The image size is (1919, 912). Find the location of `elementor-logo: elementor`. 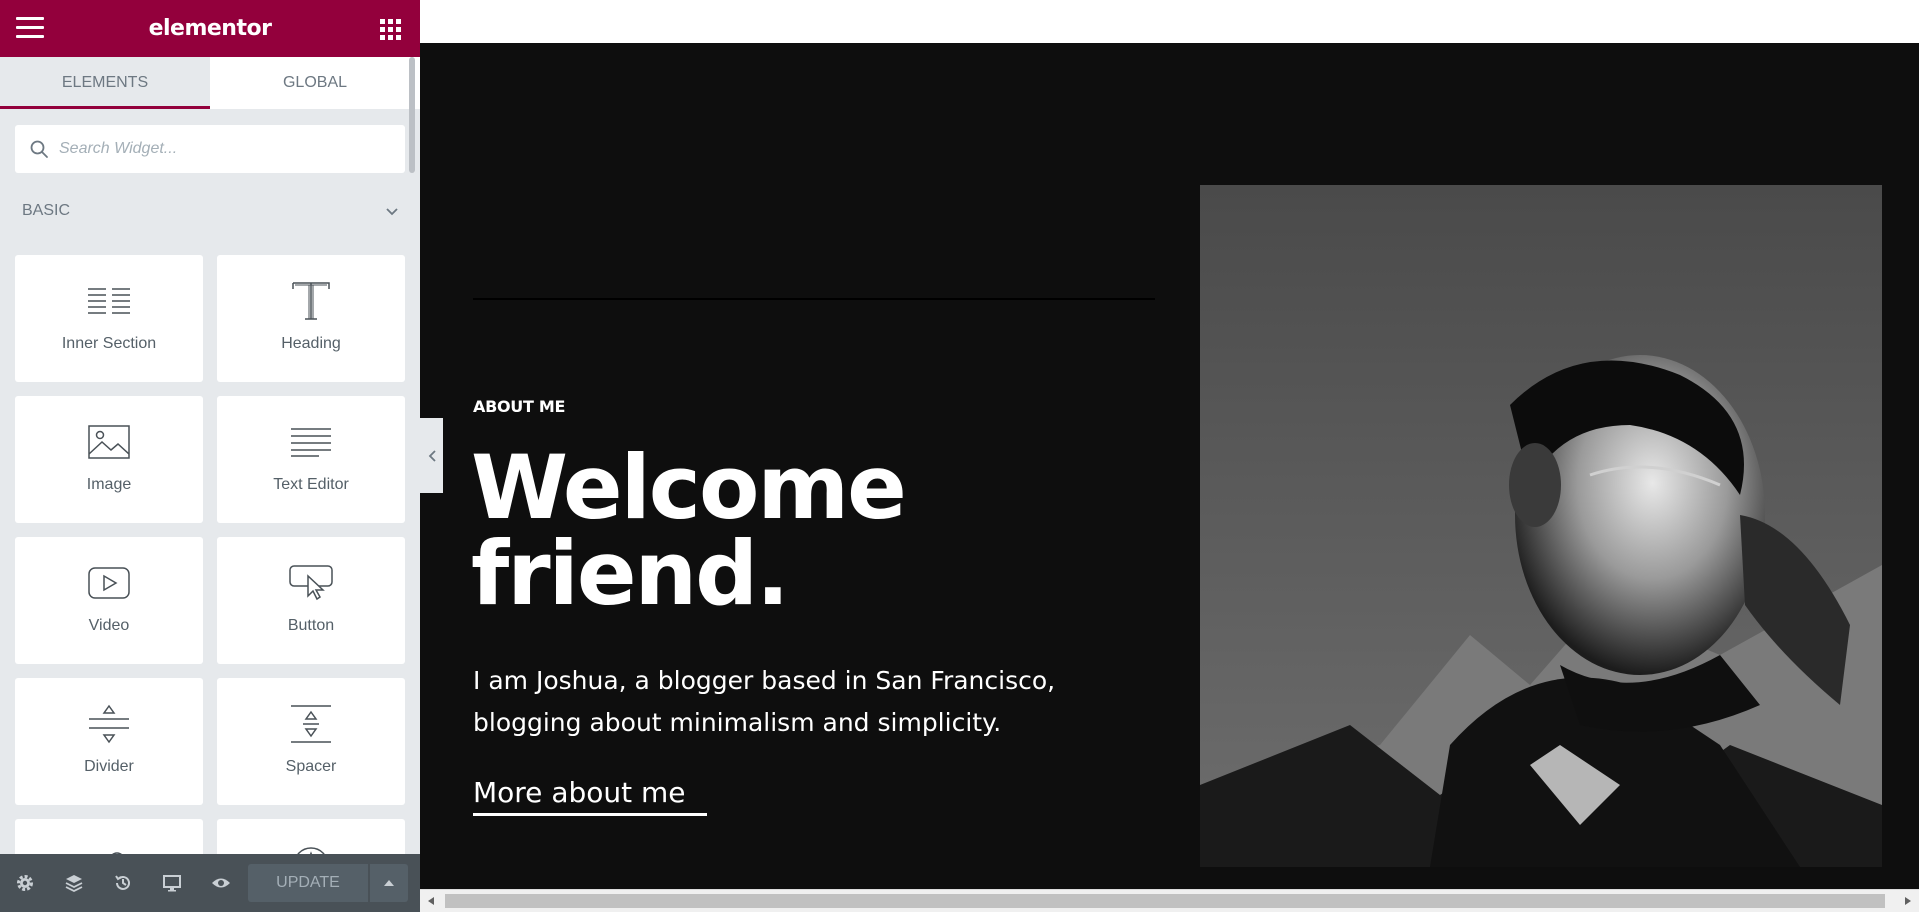

elementor-logo: elementor is located at coordinates (210, 28).